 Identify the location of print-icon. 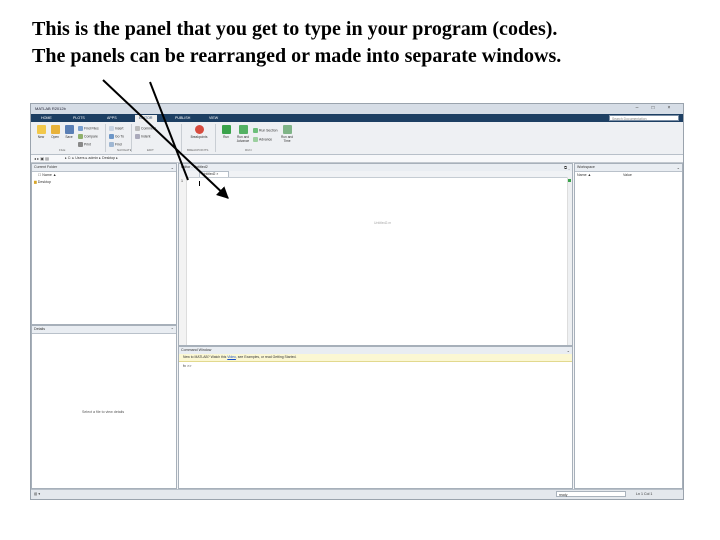
(80, 144).